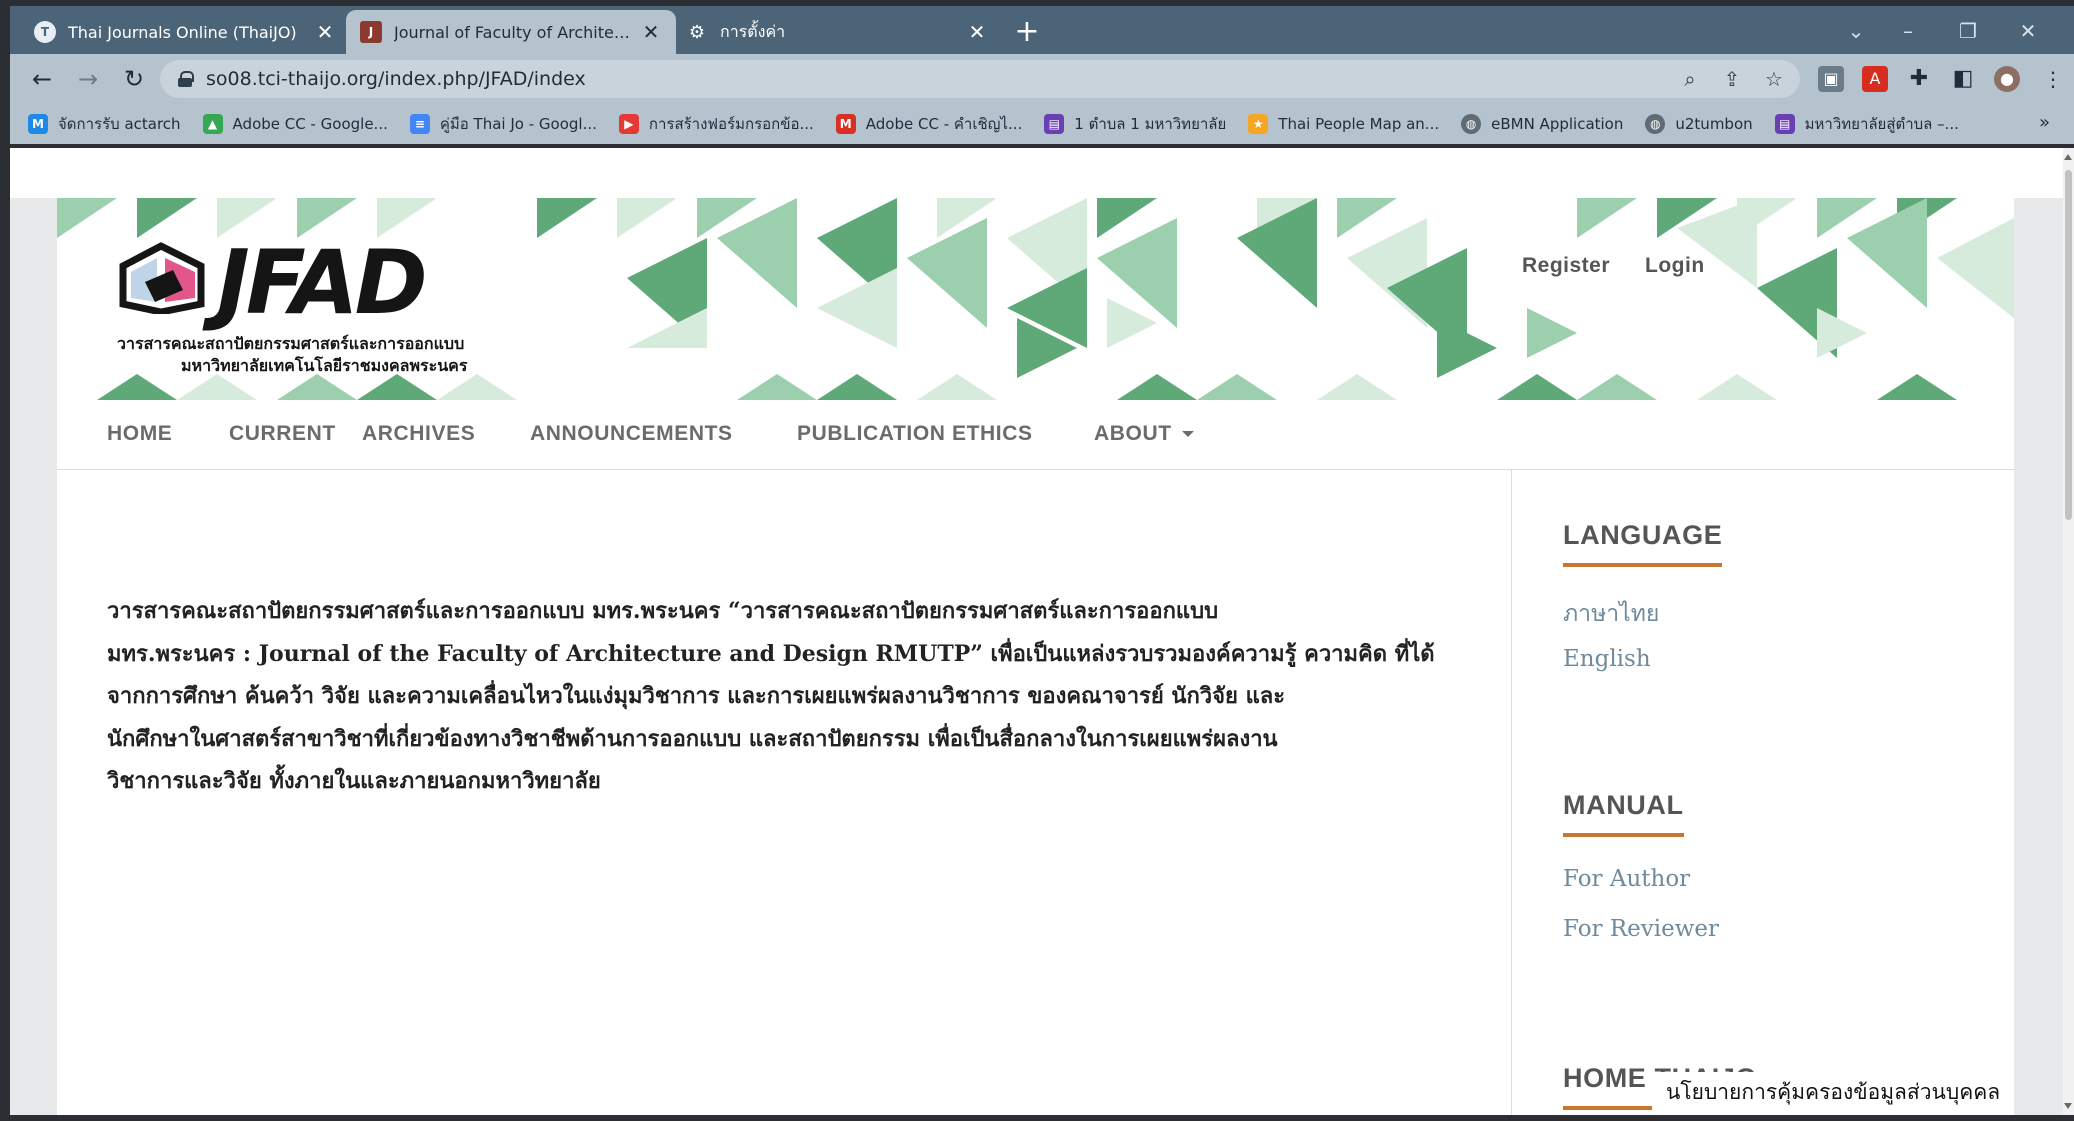 This screenshot has height=1121, width=2074. What do you see at coordinates (134, 79) in the screenshot?
I see `reload-icon: ↻` at bounding box center [134, 79].